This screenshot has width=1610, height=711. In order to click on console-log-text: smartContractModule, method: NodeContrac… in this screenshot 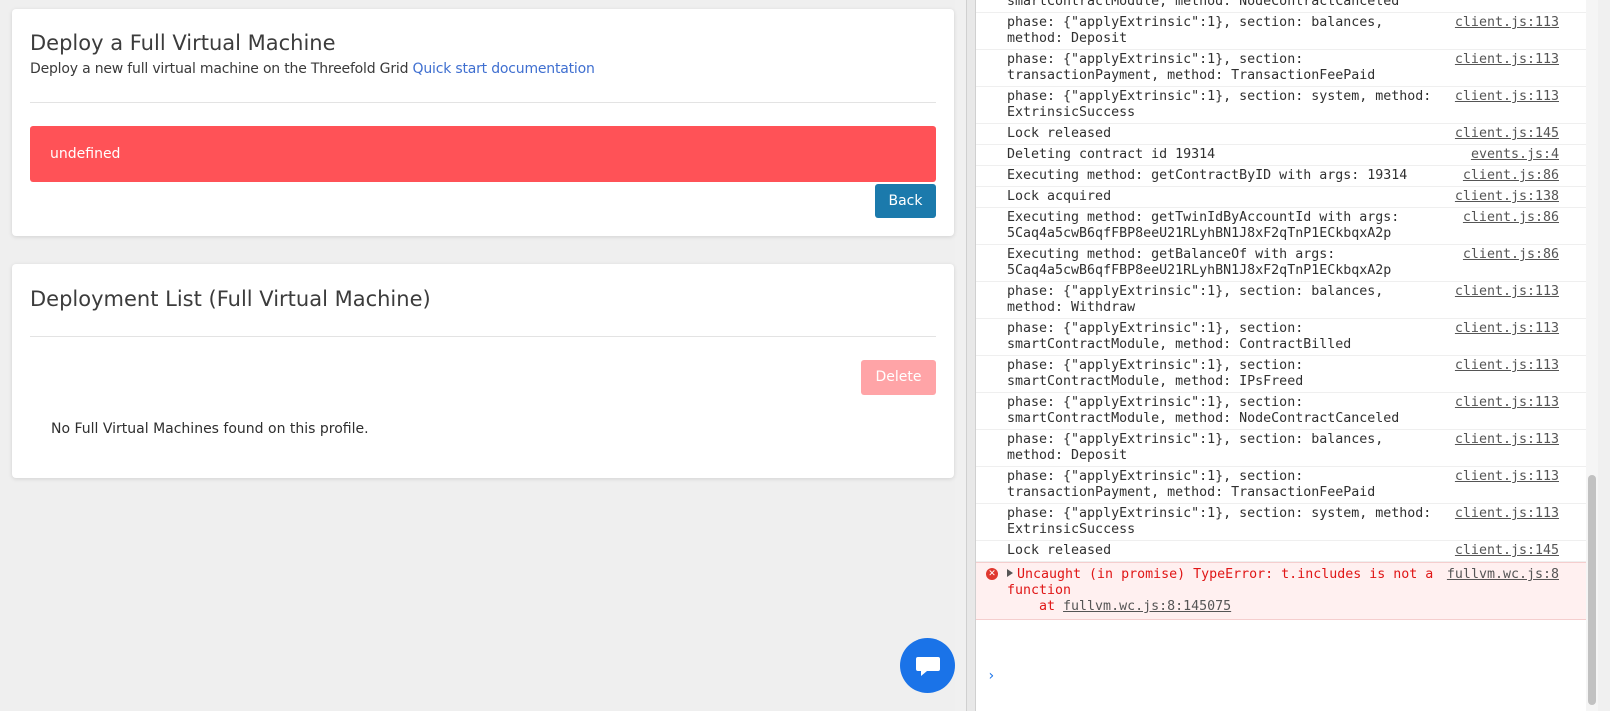, I will do `click(1203, 4)`.